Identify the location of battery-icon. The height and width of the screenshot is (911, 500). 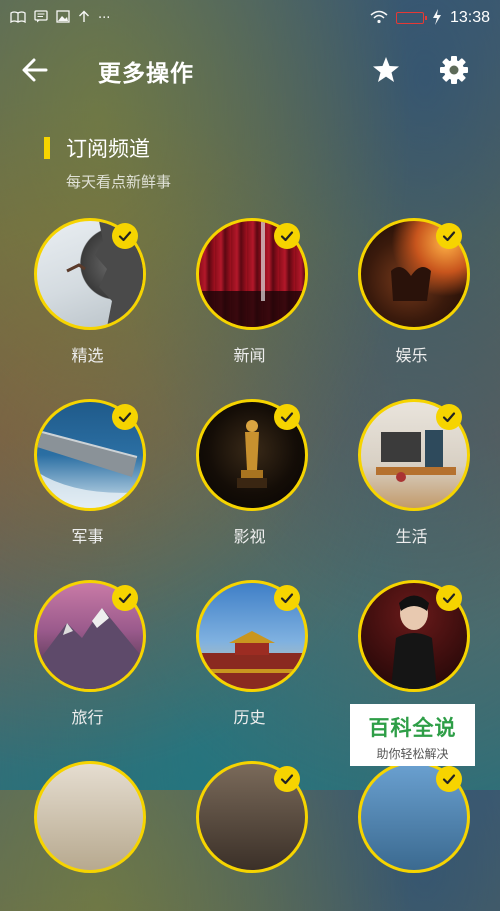
(411, 18).